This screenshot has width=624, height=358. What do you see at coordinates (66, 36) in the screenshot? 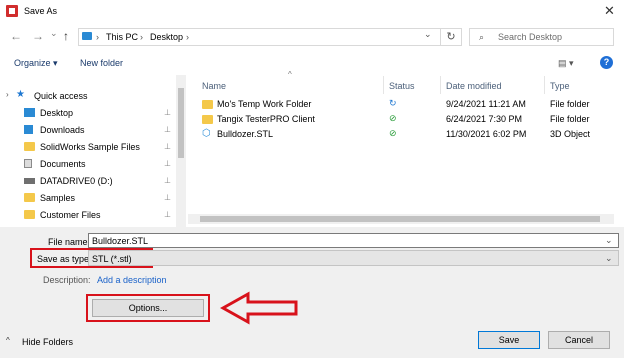
I see `up-arrow-icon: ↑` at bounding box center [66, 36].